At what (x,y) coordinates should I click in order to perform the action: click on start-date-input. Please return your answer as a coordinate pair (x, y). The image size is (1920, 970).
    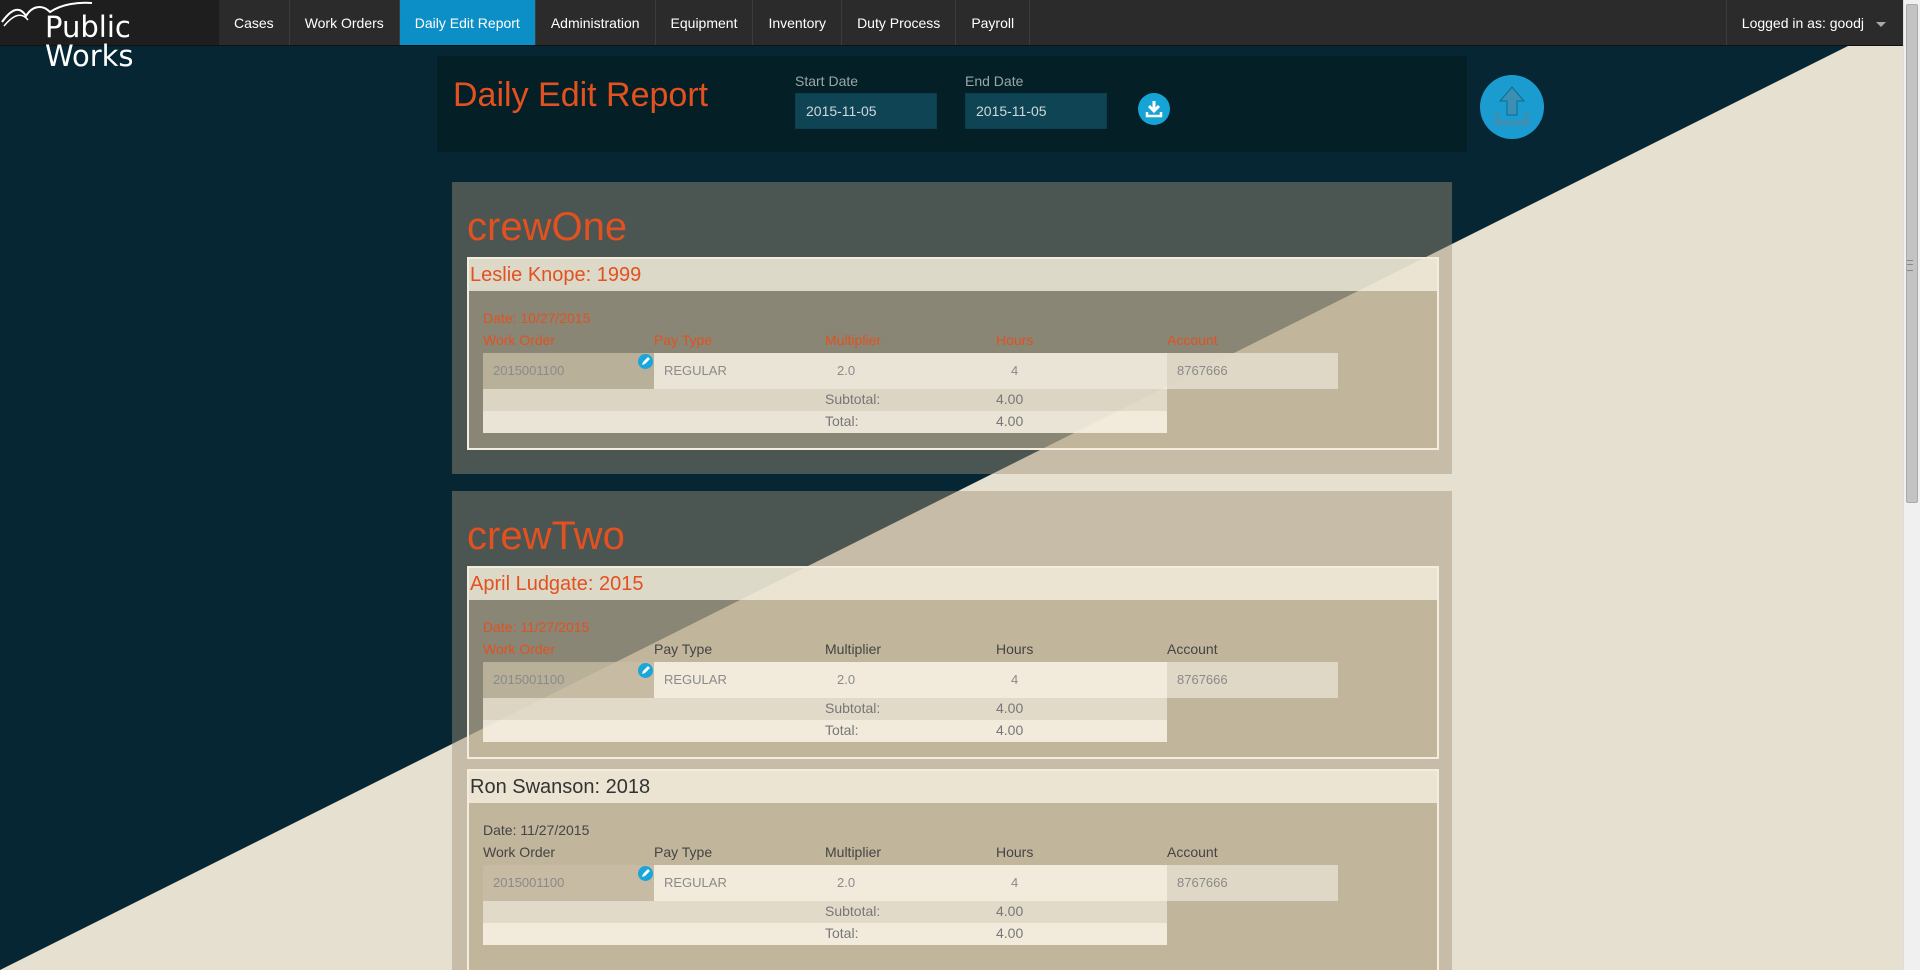
    Looking at the image, I should click on (866, 111).